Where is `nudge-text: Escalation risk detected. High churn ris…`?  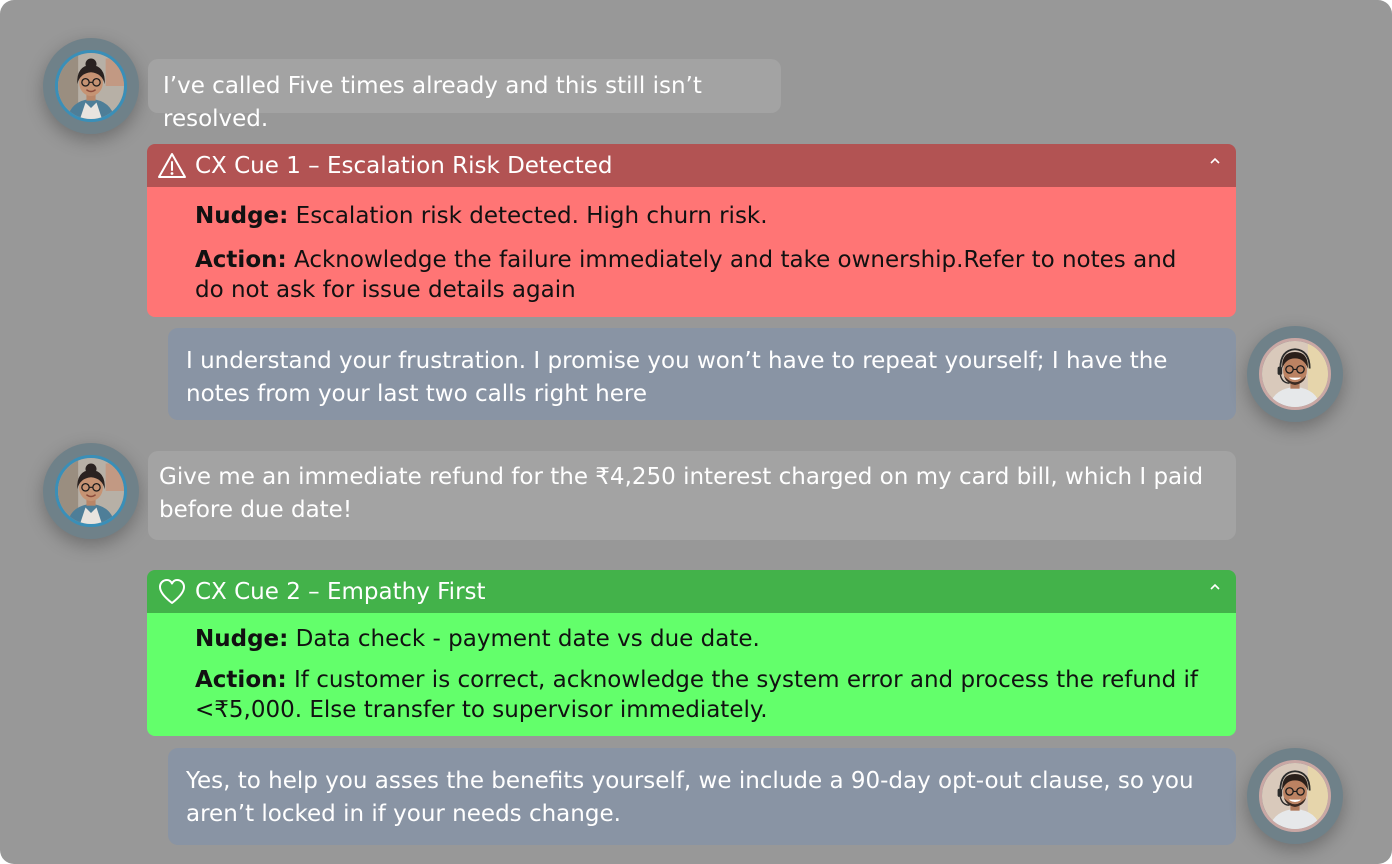
nudge-text: Escalation risk detected. High churn ris… is located at coordinates (528, 216).